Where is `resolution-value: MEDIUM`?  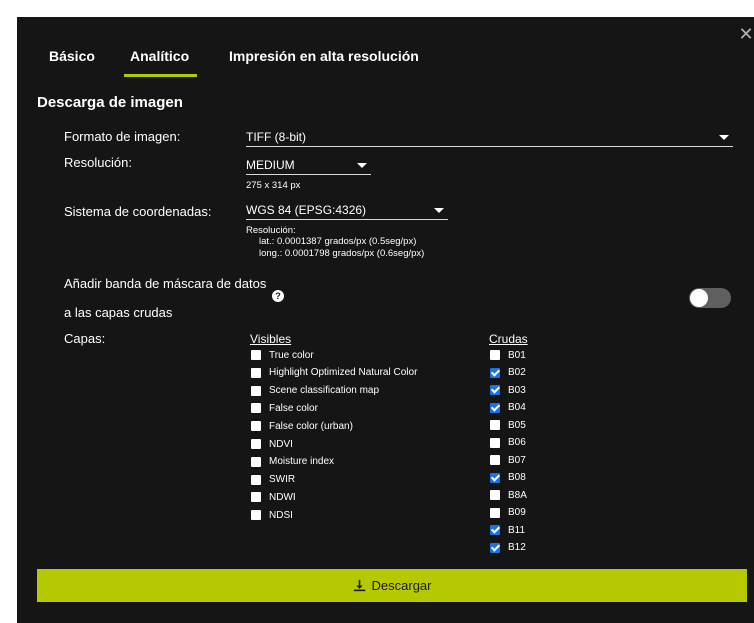 resolution-value: MEDIUM is located at coordinates (270, 165).